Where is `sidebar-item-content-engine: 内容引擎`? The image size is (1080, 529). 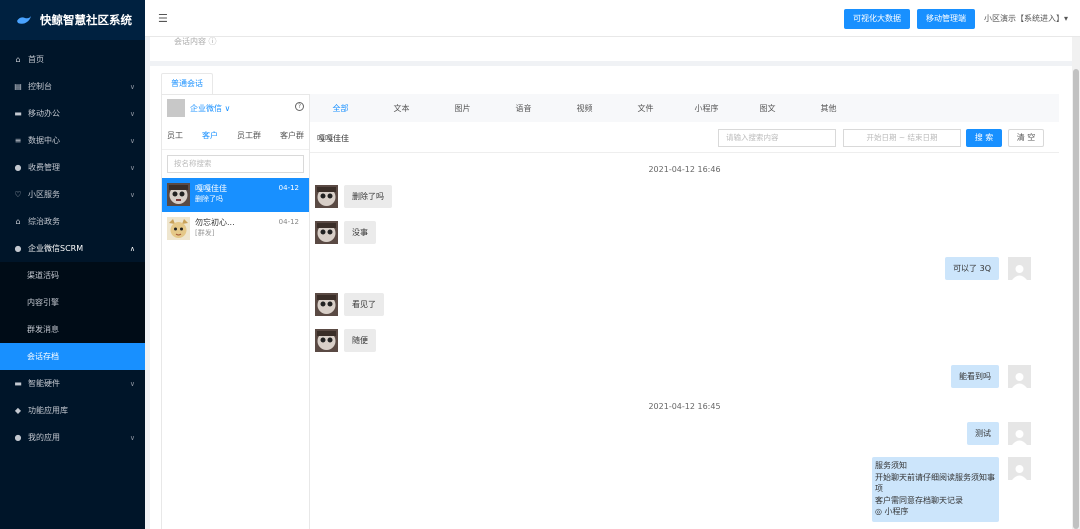 sidebar-item-content-engine: 内容引擎 is located at coordinates (72, 302).